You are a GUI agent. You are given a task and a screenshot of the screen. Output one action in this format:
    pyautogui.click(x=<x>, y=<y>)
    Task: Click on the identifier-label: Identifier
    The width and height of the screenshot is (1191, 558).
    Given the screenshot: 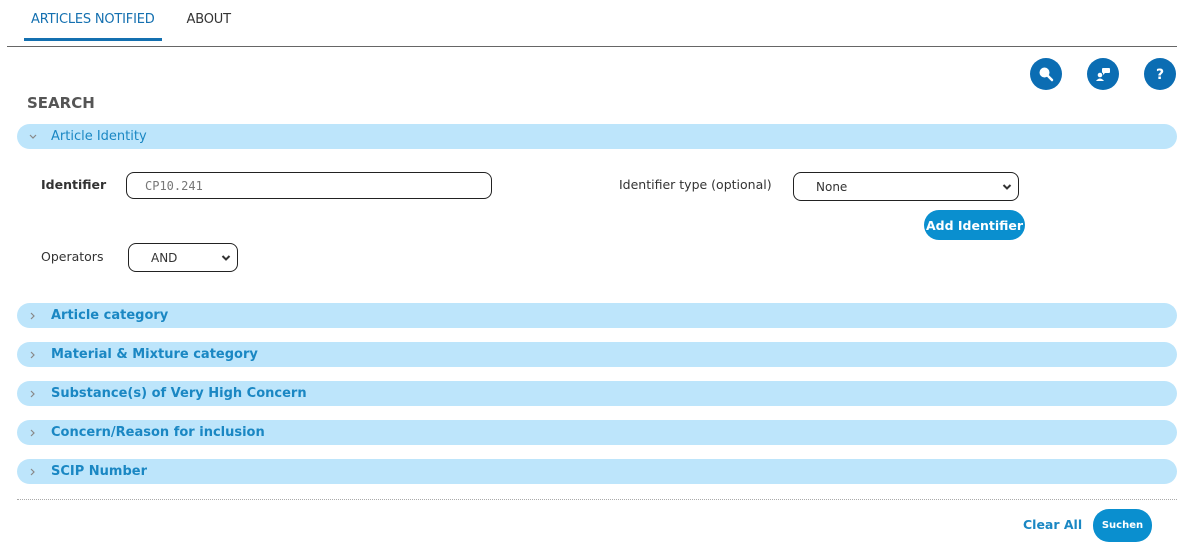 What is the action you would take?
    pyautogui.click(x=74, y=184)
    